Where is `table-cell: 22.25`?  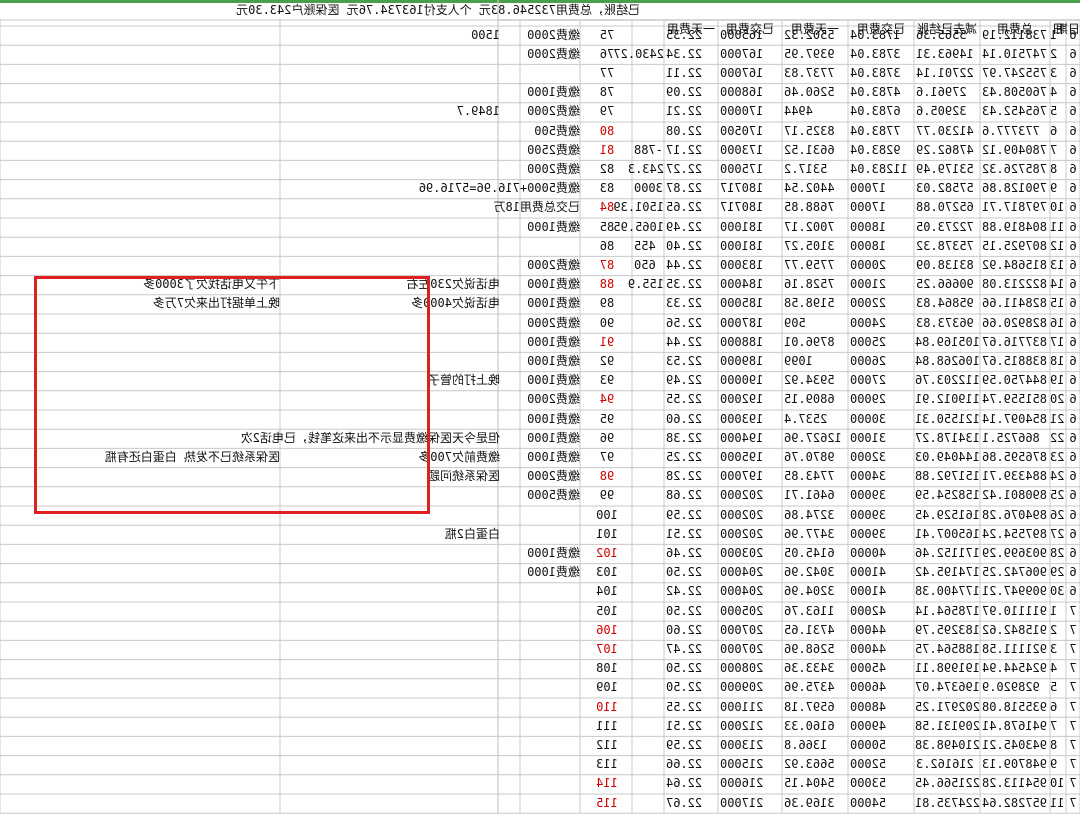 table-cell: 22.25 is located at coordinates (692, 457).